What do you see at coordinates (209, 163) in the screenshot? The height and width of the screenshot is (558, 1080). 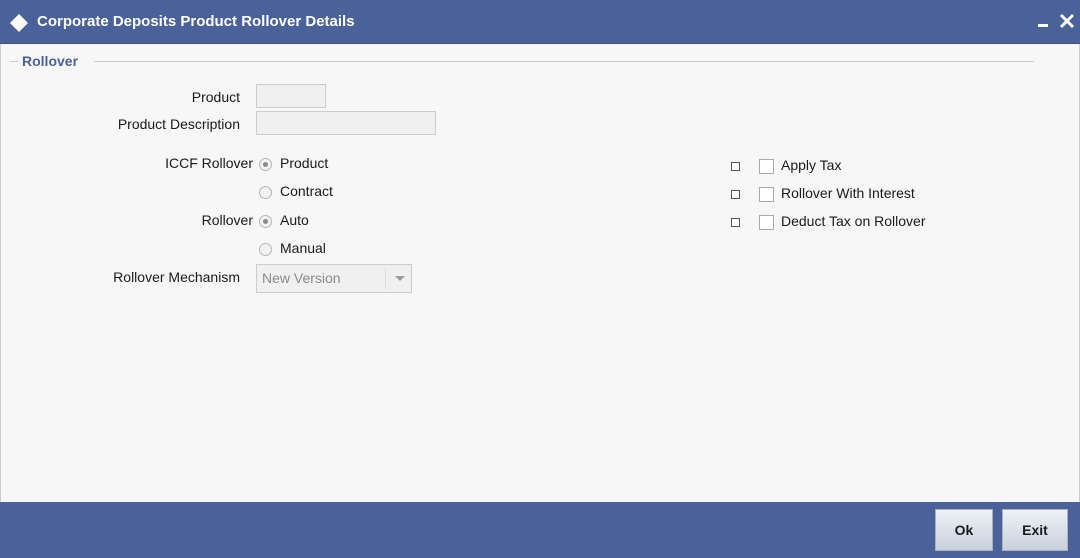 I see `iccf-rollover-label: ICCF Rollover` at bounding box center [209, 163].